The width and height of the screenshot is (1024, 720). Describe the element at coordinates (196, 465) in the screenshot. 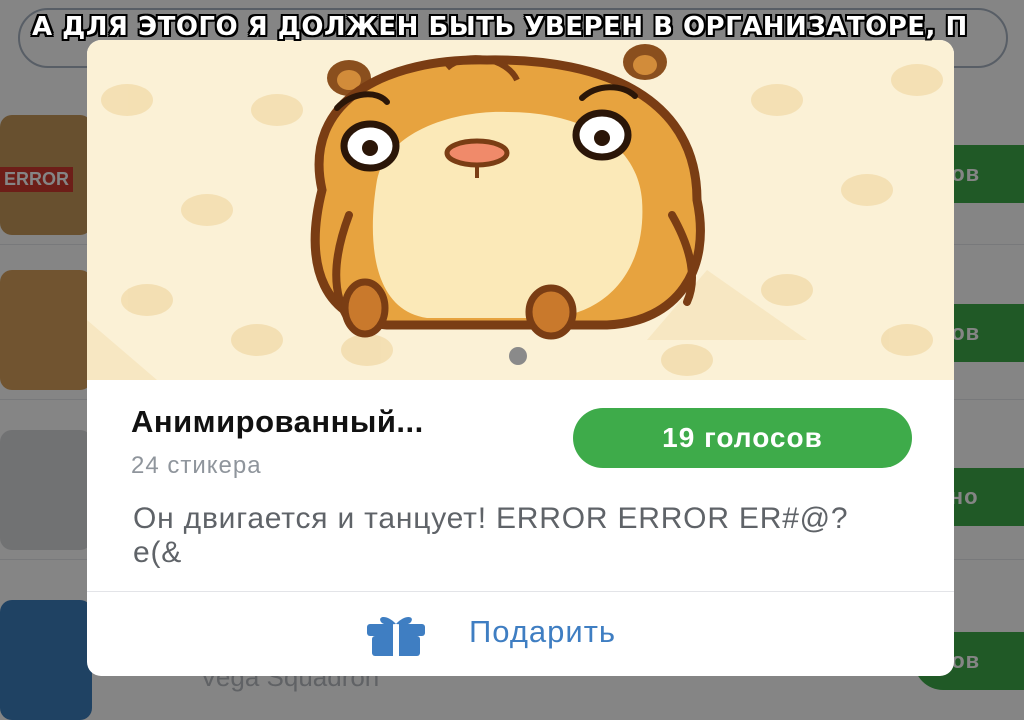

I see `sticker-count: 24 стикера` at that location.